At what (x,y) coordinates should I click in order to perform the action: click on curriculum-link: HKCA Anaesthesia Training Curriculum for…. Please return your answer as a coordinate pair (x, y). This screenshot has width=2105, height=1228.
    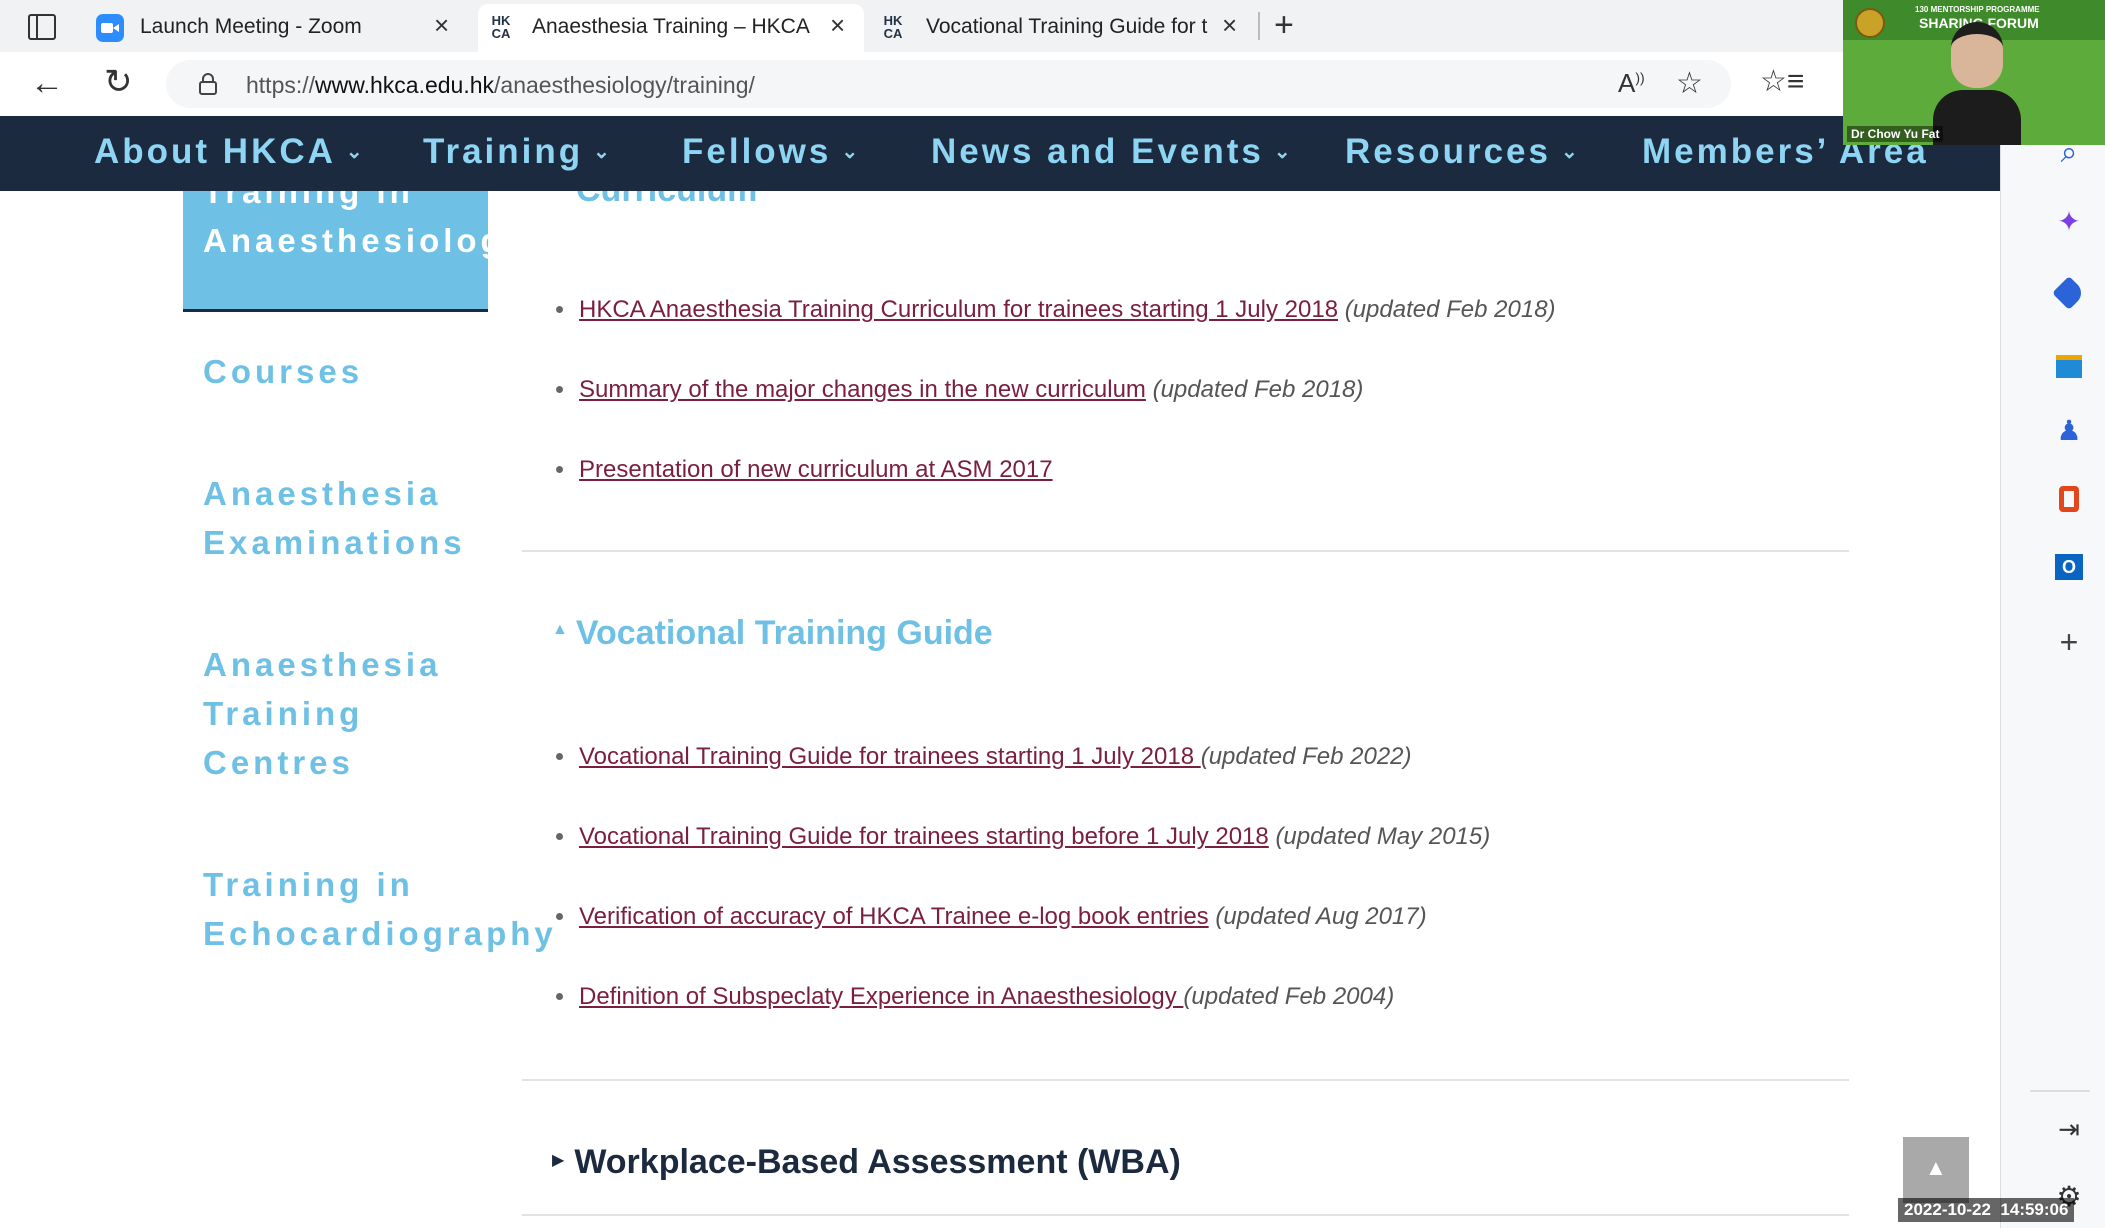
    Looking at the image, I should click on (958, 309).